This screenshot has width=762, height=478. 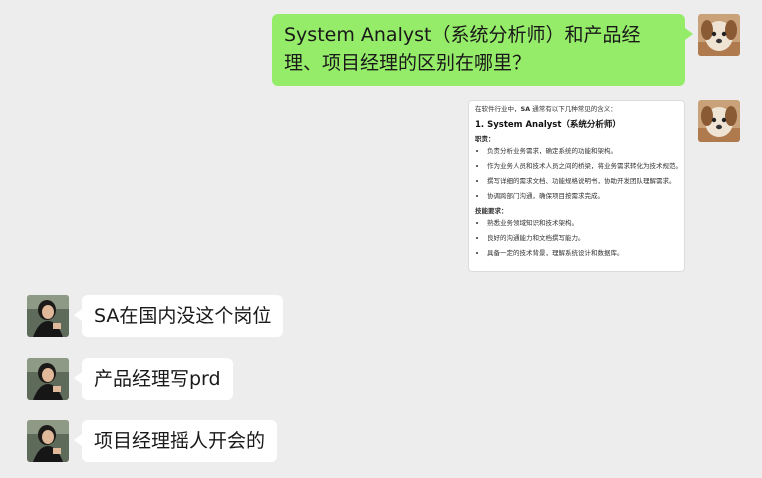 I want to click on list-item: 撰写详细的需求文档、功能规格说明书，协助开发团队理解需求。, so click(x=582, y=181).